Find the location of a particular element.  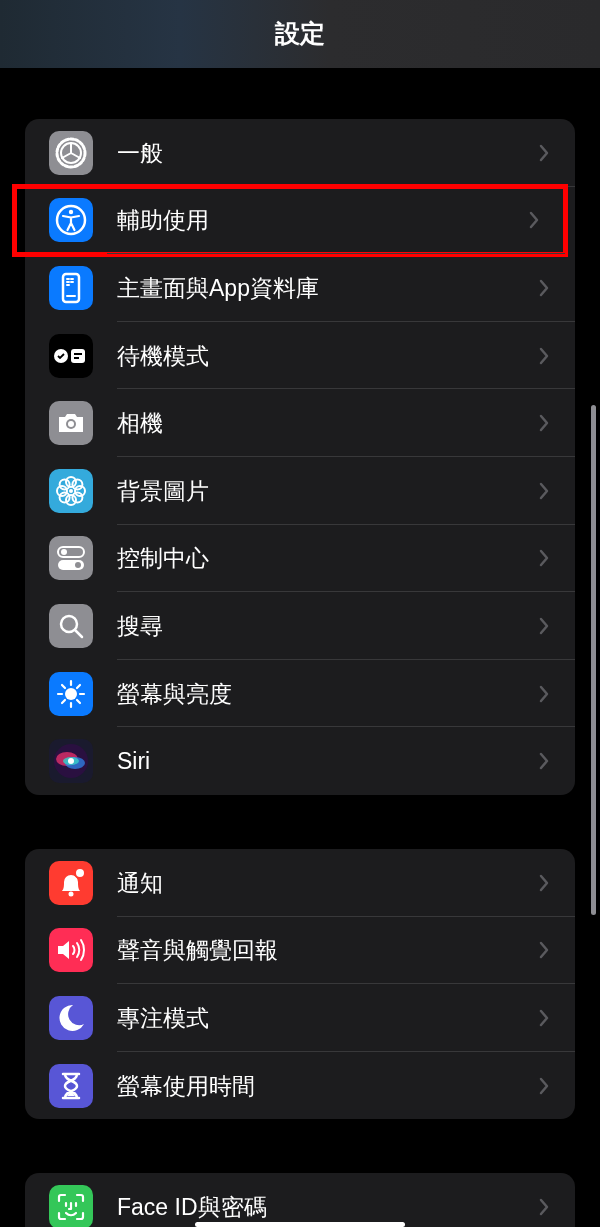

settings-row: 相機 is located at coordinates (300, 423).